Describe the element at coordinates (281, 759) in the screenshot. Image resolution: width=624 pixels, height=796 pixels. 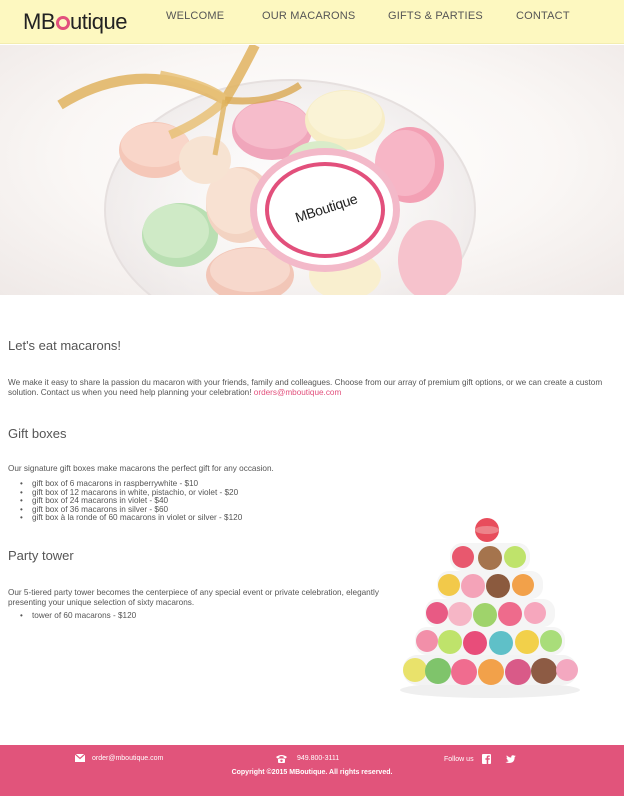
I see `phone-icon` at that location.